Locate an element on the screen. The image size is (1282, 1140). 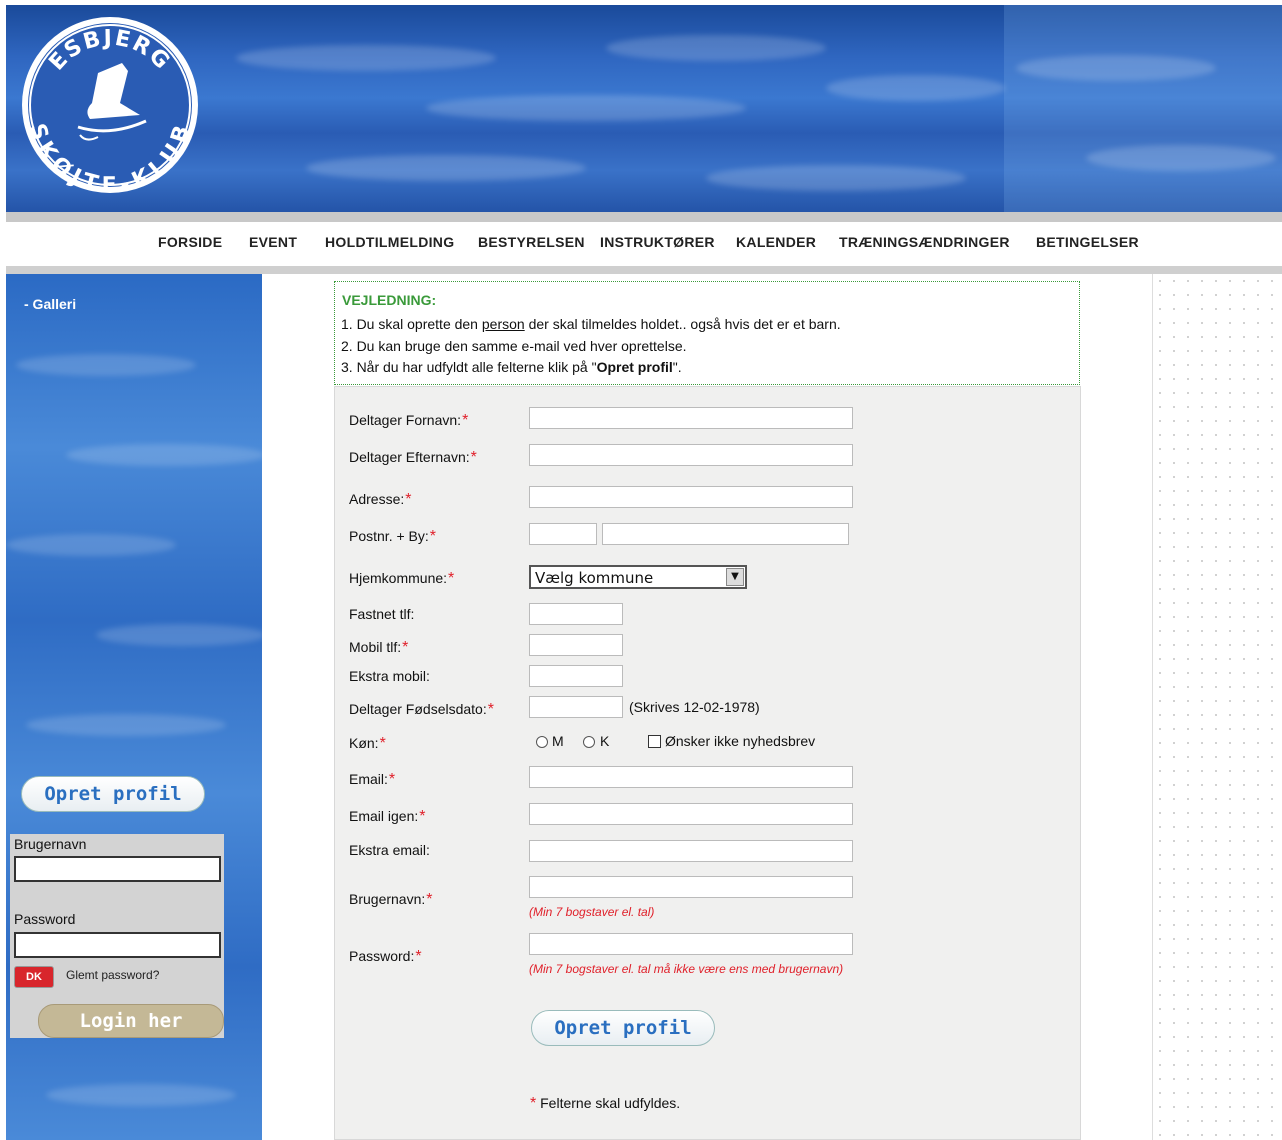
birthdate-label: Deltager Fødselsdato:* is located at coordinates (421, 709).